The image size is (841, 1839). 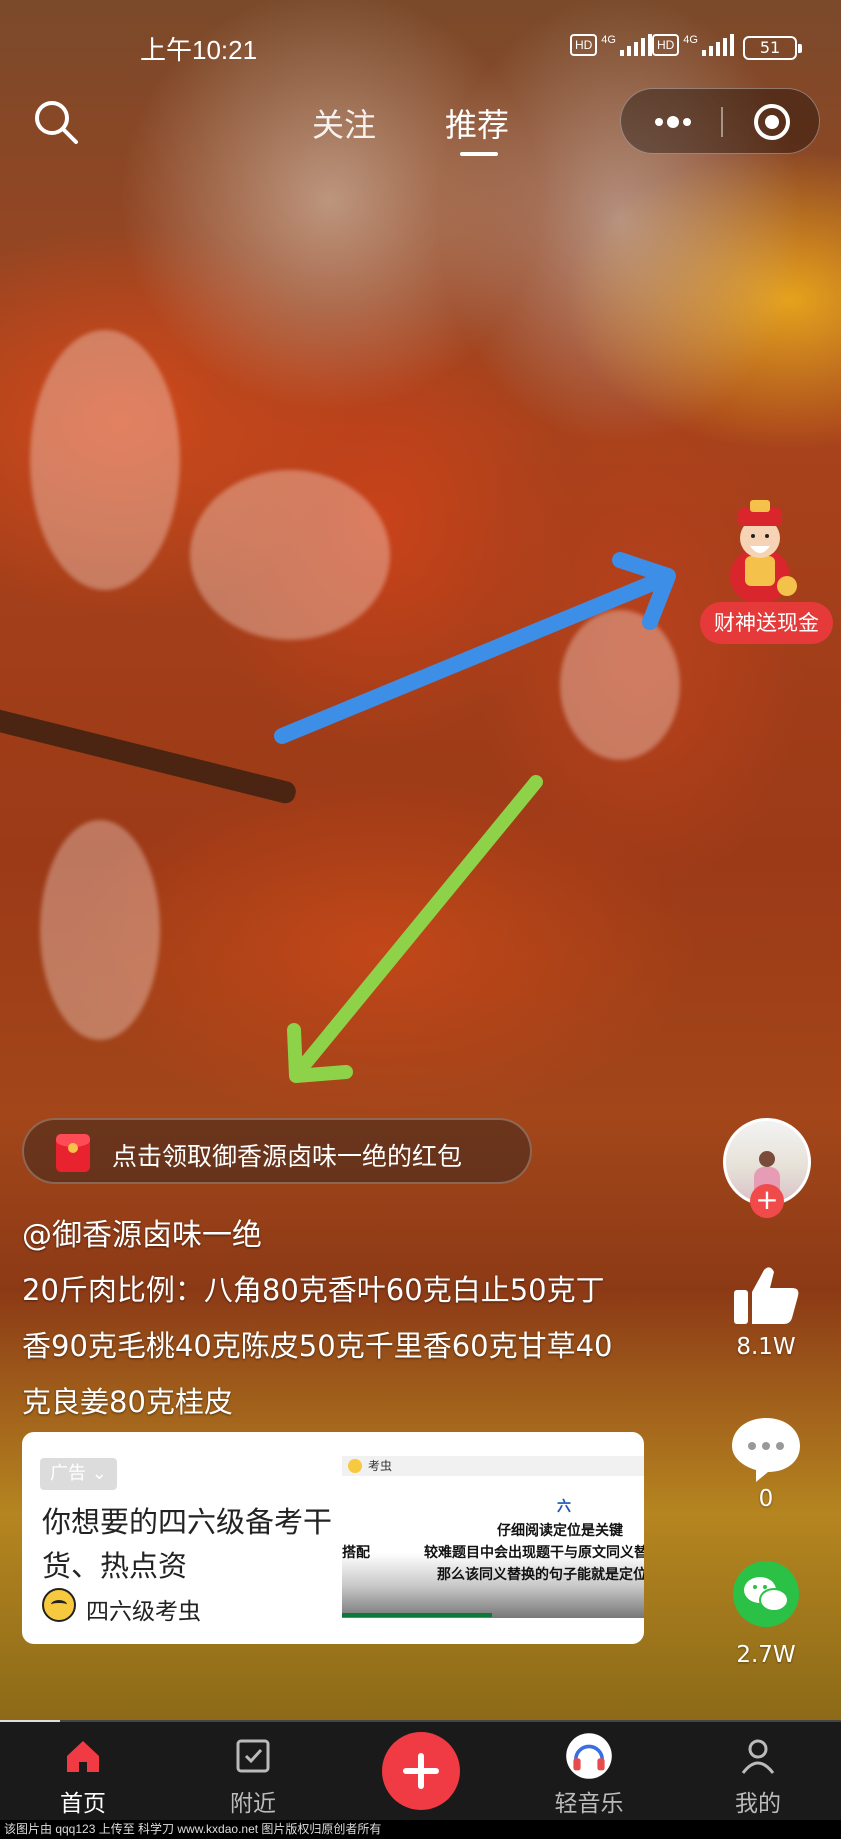 I want to click on author-name: @御香源卤味一绝, so click(x=142, y=1232).